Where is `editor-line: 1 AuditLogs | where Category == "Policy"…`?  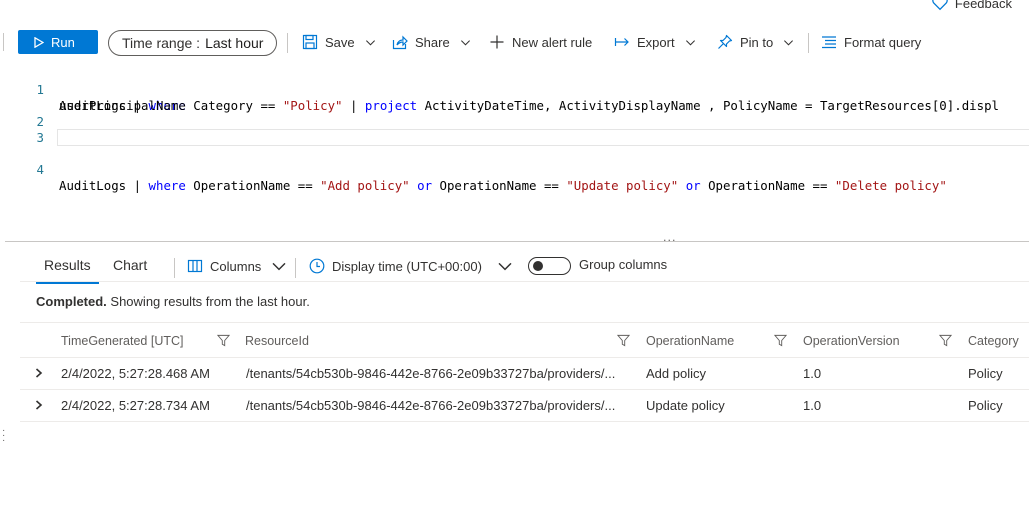 editor-line: 1 AuditLogs | where Category == "Policy"… is located at coordinates (514, 89).